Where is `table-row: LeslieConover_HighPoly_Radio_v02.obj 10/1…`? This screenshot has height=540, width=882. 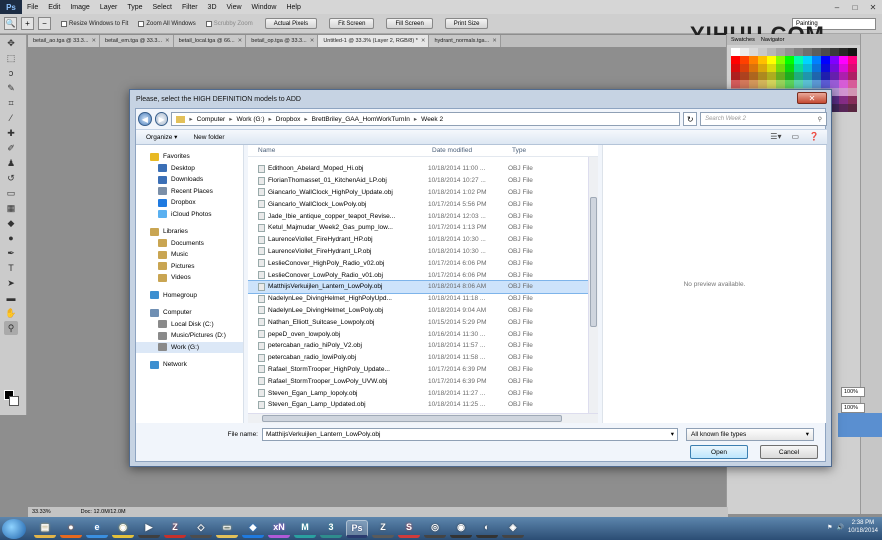 table-row: LeslieConover_HighPoly_Radio_v02.obj 10/1… is located at coordinates (423, 263).